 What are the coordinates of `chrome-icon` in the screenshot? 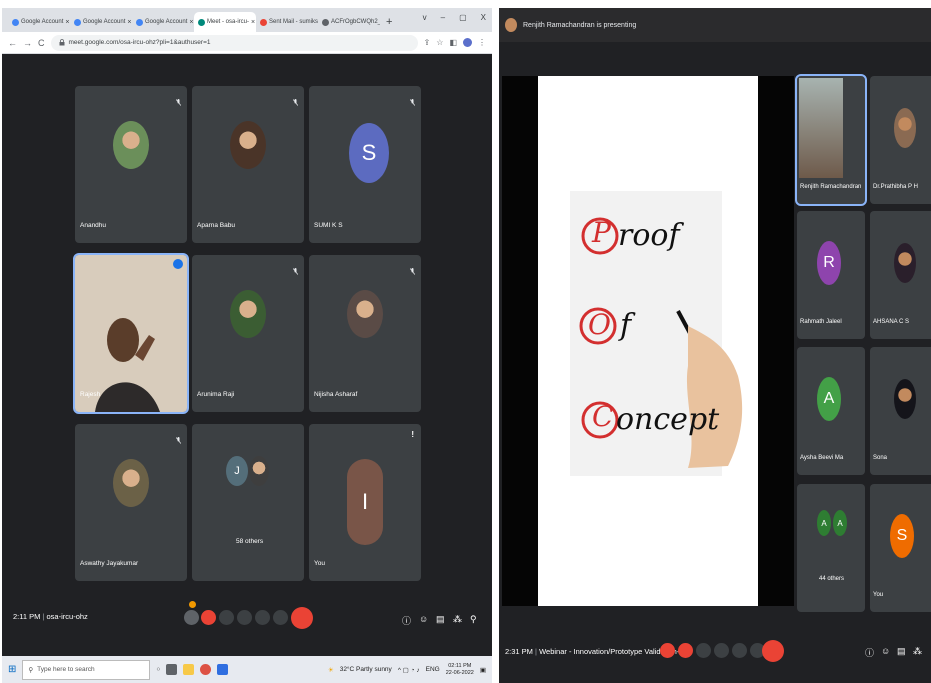 It's located at (206, 669).